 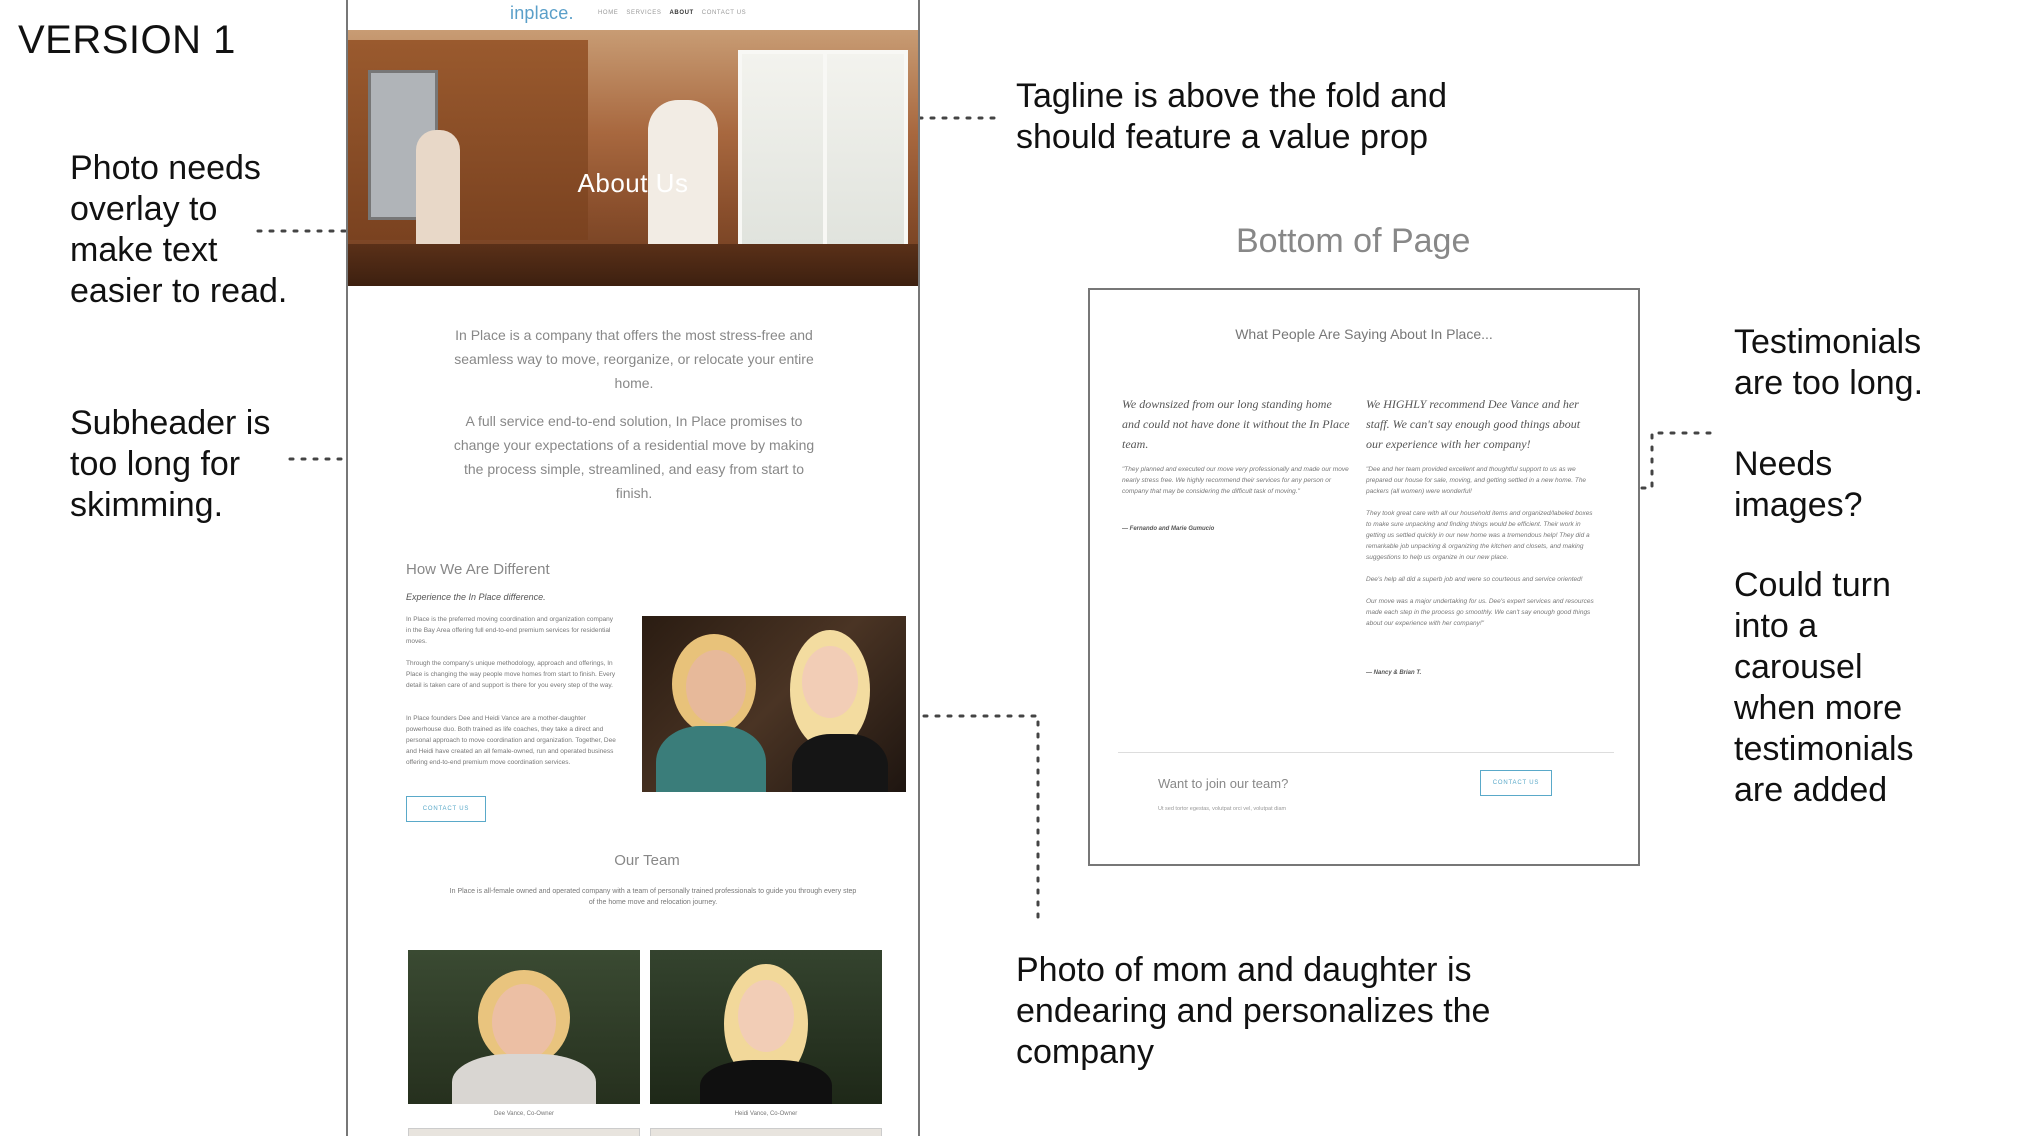 I want to click on team-caption-heidi: Heidi Vance, Co-Owner, so click(x=766, y=1114).